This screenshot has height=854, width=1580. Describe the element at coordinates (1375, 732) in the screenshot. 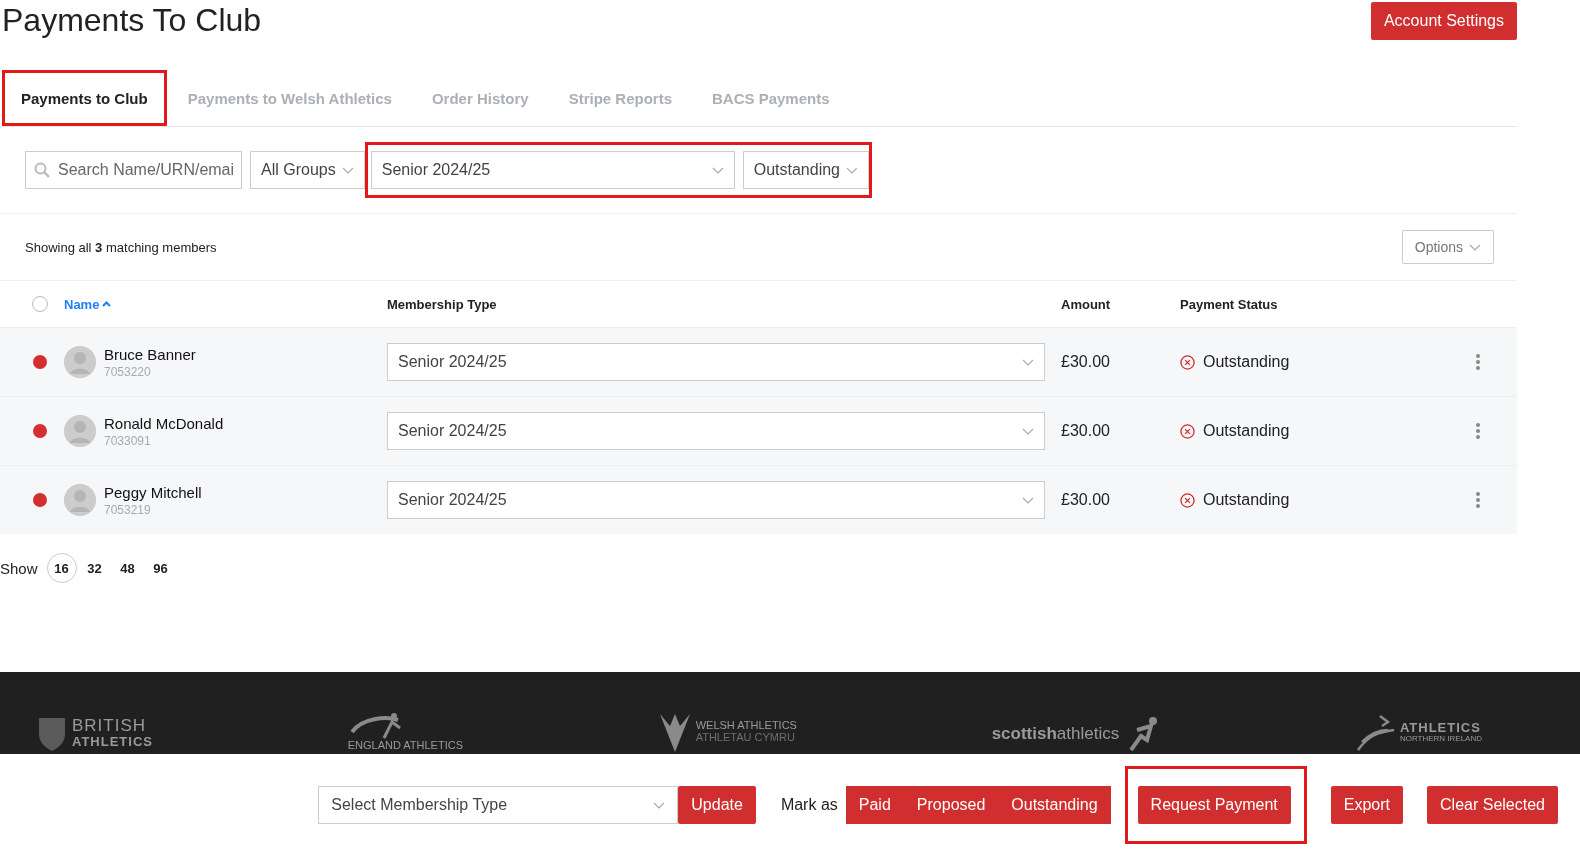

I see `runner-icon` at that location.